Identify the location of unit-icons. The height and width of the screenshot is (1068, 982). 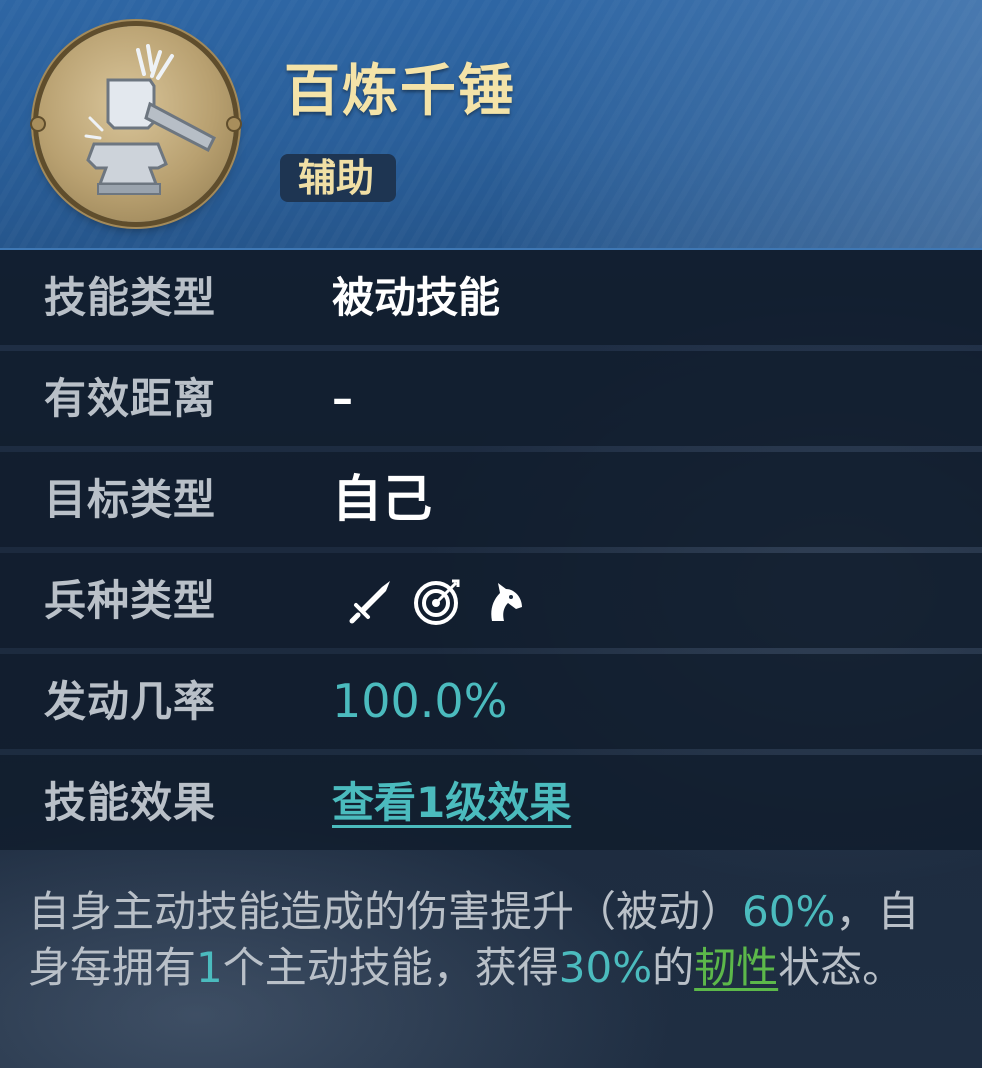
(438, 601).